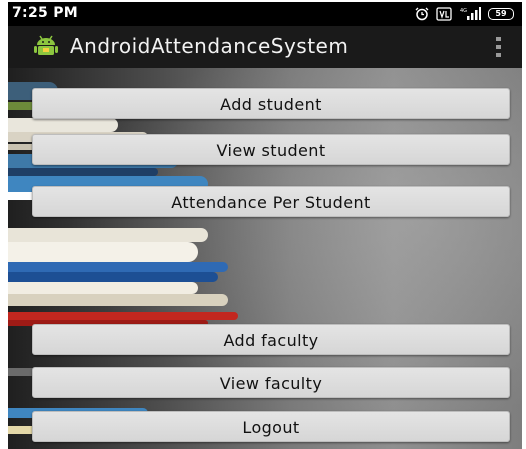  Describe the element at coordinates (463, 11) in the screenshot. I see `svg-text: 4G` at that location.